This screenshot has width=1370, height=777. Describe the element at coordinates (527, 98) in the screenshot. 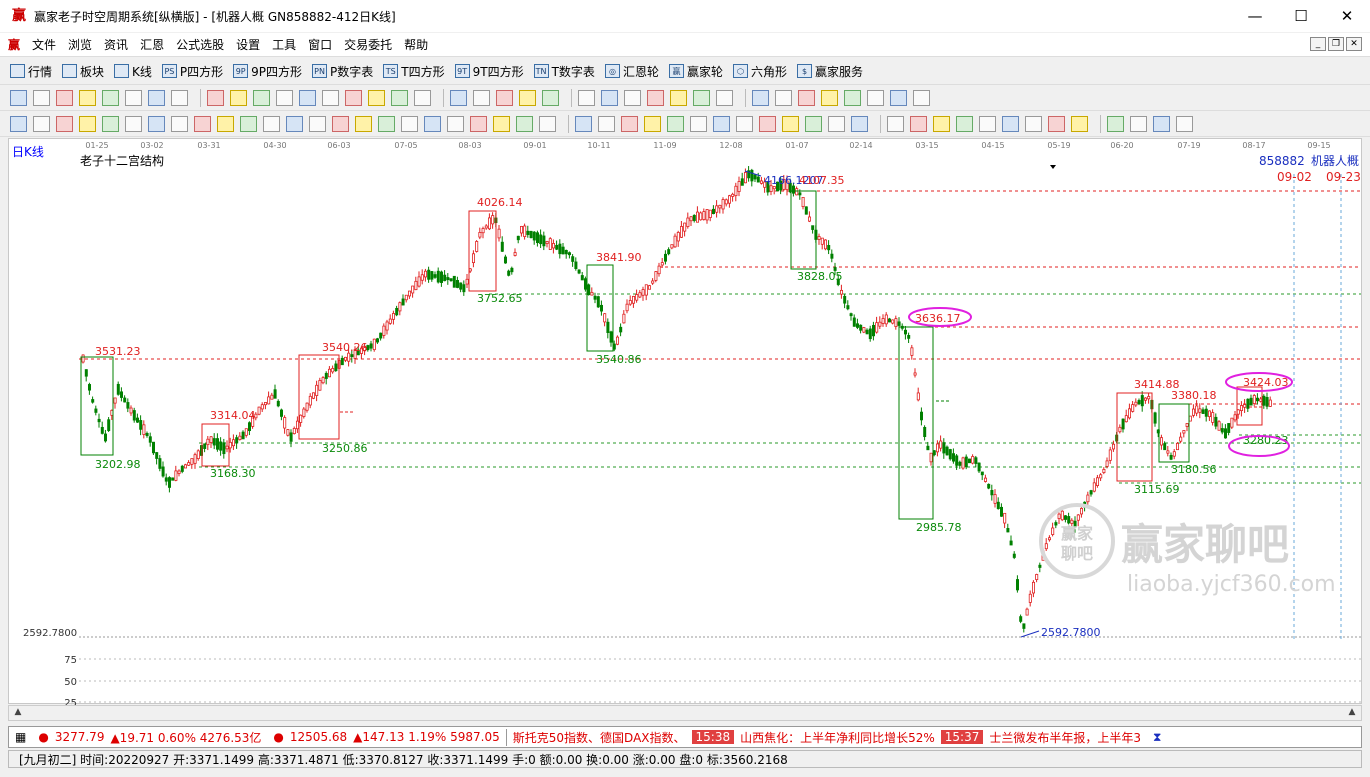

I see `nav-tool-22-icon` at that location.